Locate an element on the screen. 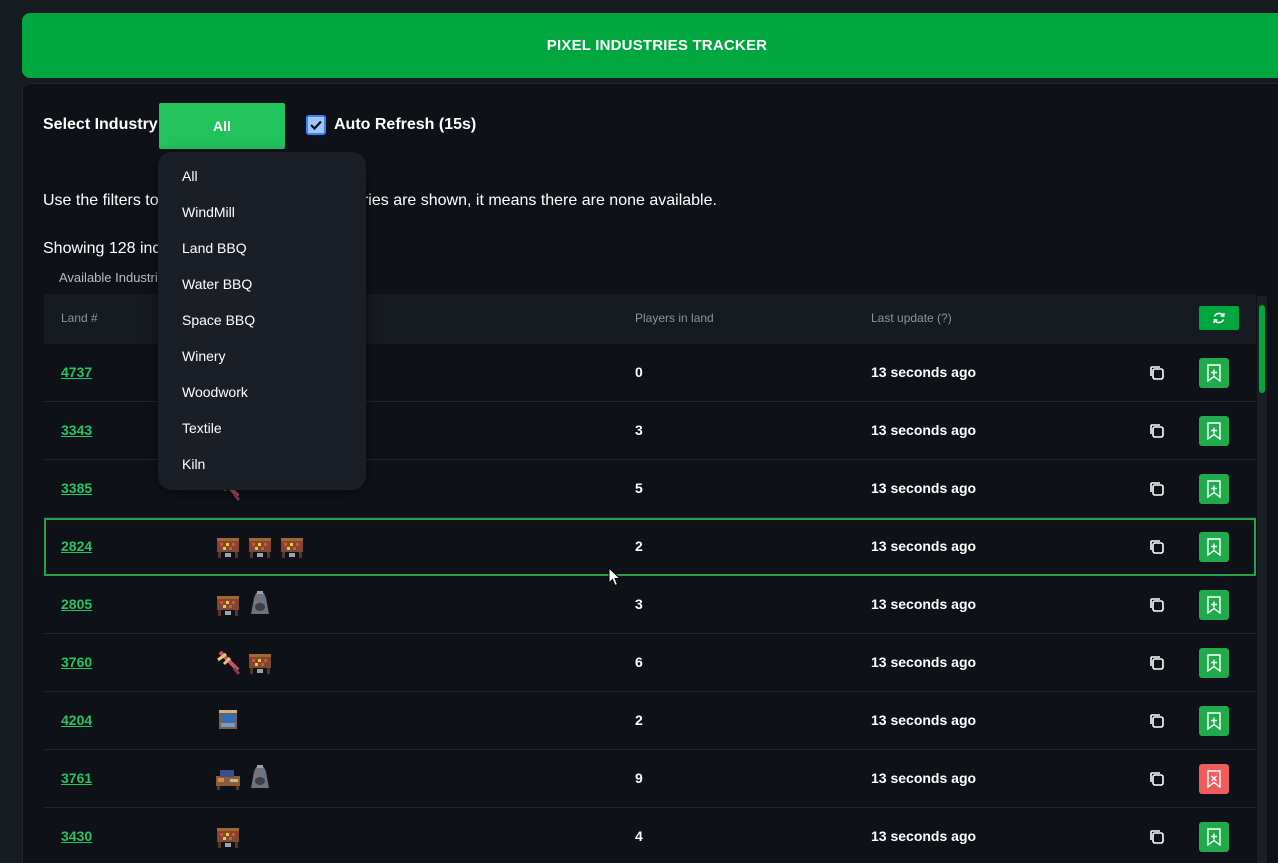 This screenshot has width=1278, height=863. scrollbar-thumb is located at coordinates (1262, 349).